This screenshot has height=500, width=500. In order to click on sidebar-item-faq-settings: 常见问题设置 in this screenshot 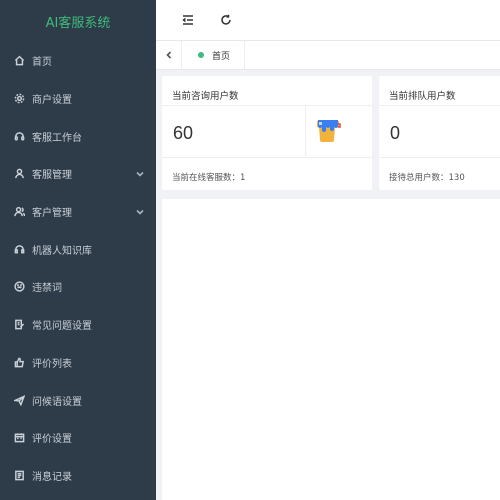, I will do `click(78, 325)`.